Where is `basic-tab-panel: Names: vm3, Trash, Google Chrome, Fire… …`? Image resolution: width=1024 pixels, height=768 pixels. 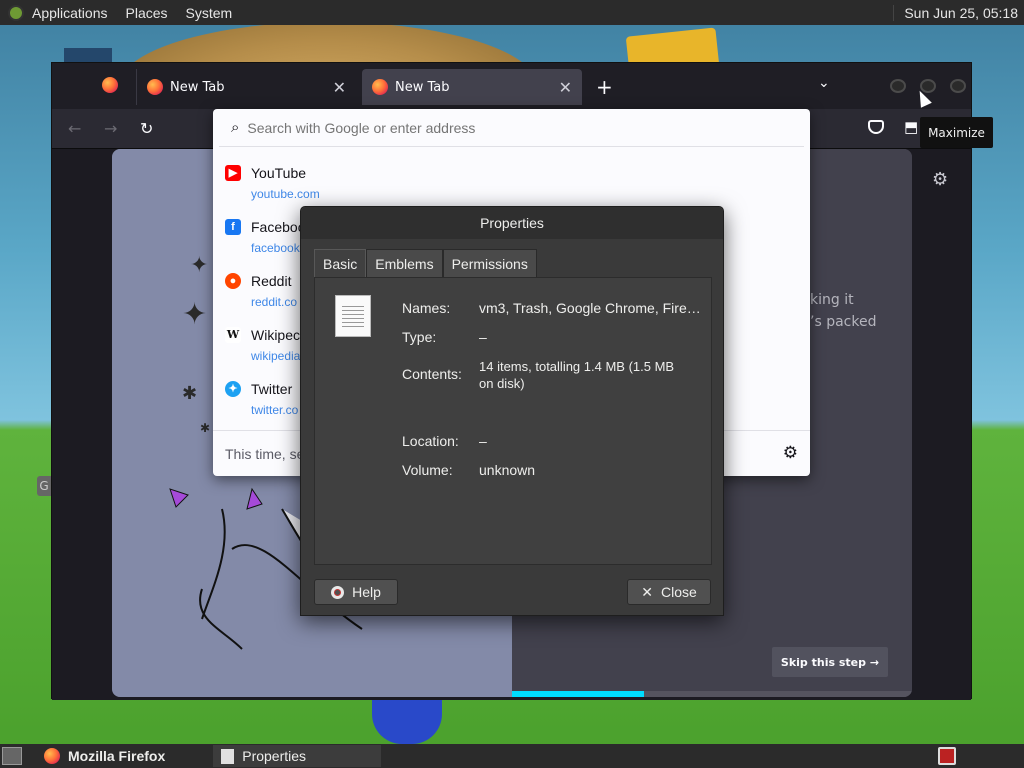
basic-tab-panel: Names: vm3, Trash, Google Chrome, Fire… … is located at coordinates (513, 421).